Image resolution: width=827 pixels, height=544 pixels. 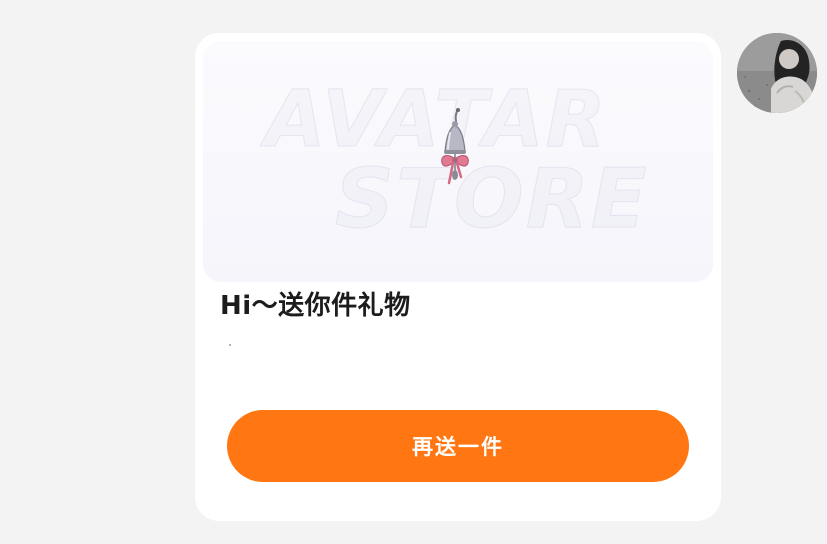 I want to click on user-avatar, so click(x=777, y=73).